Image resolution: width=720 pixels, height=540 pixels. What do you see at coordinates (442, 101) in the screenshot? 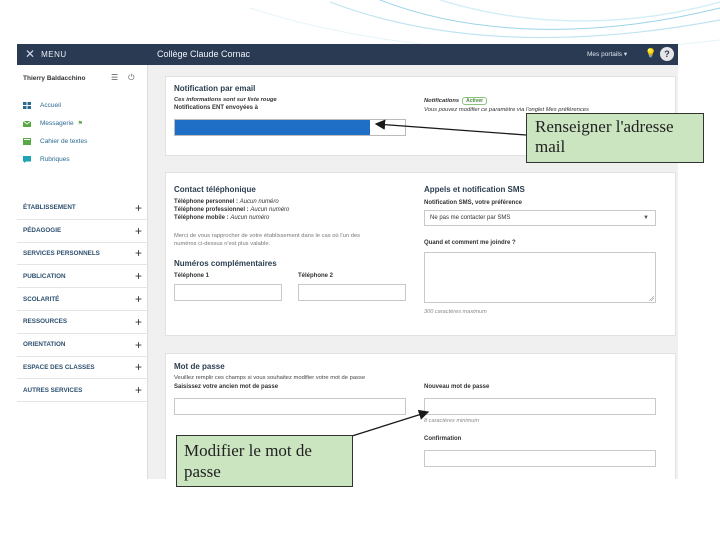
I see `notifications-label: Notifications` at bounding box center [442, 101].